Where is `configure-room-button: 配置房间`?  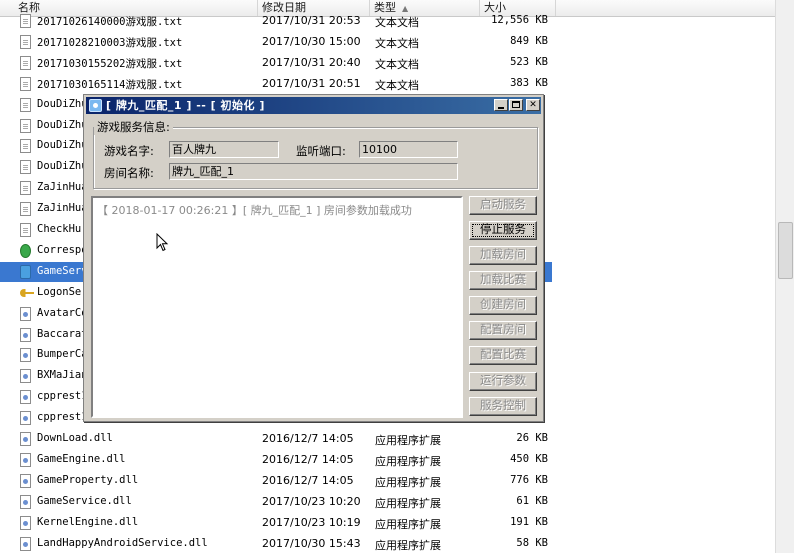 configure-room-button: 配置房间 is located at coordinates (503, 330).